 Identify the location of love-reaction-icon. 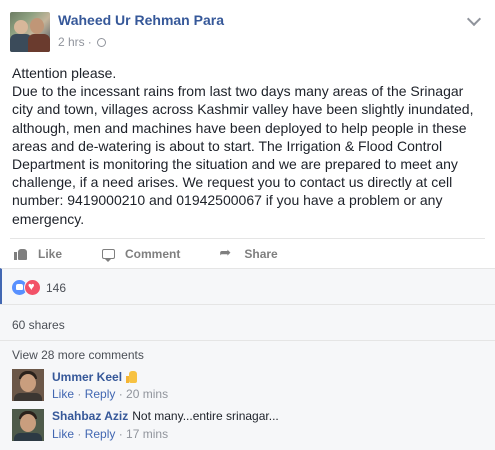
(32, 287).